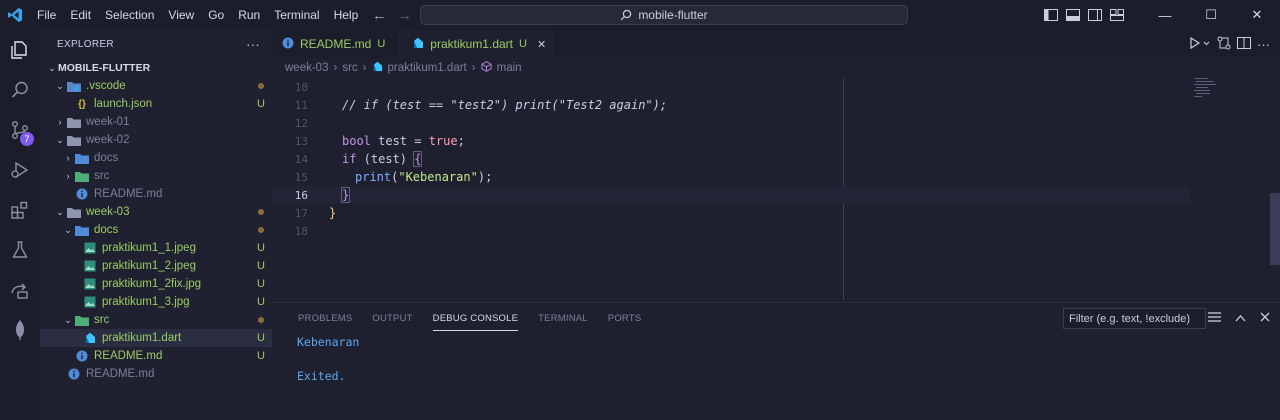 This screenshot has width=1280, height=420. I want to click on search-icon, so click(20, 90).